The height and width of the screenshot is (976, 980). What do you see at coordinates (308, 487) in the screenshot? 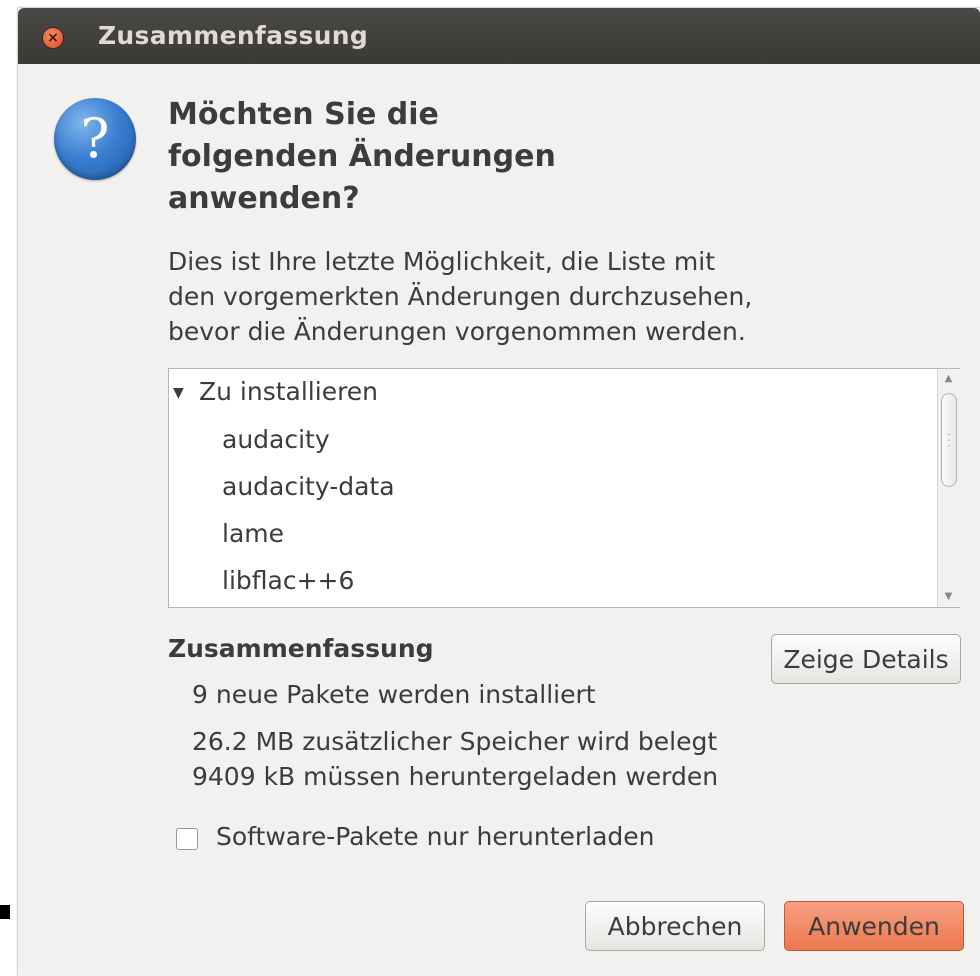
I see `list-item: audacity-data` at bounding box center [308, 487].